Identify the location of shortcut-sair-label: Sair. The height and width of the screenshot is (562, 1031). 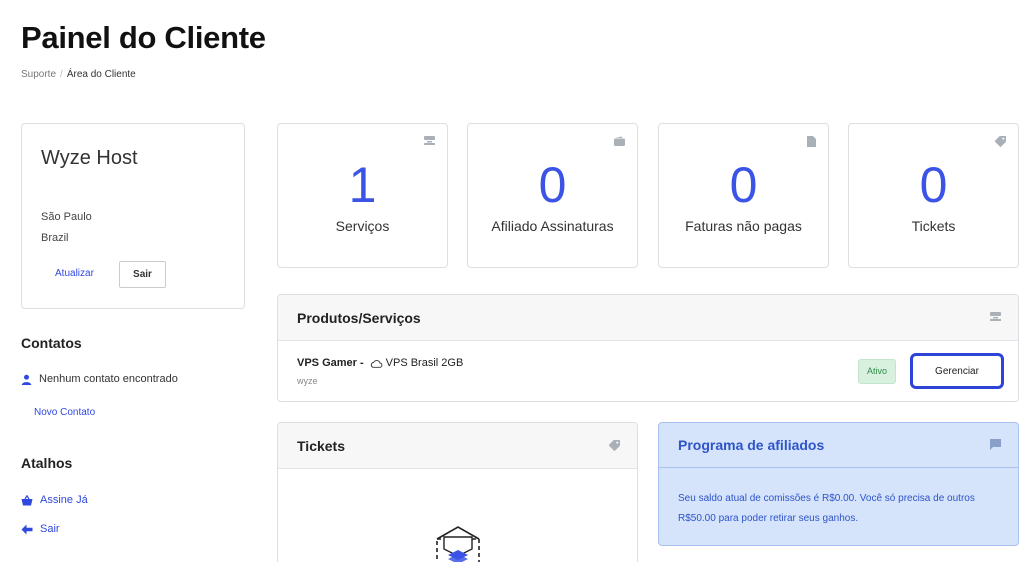
(50, 529).